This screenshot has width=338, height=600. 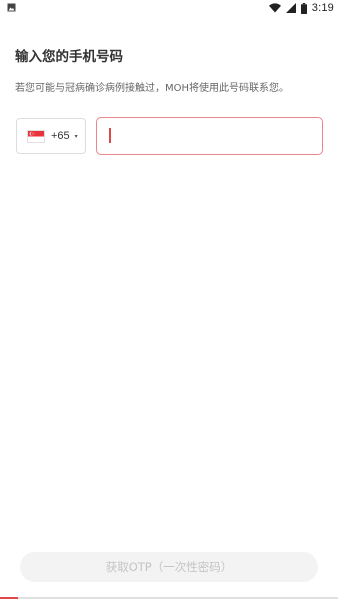 I want to click on status-icons: 3:19, so click(x=301, y=8).